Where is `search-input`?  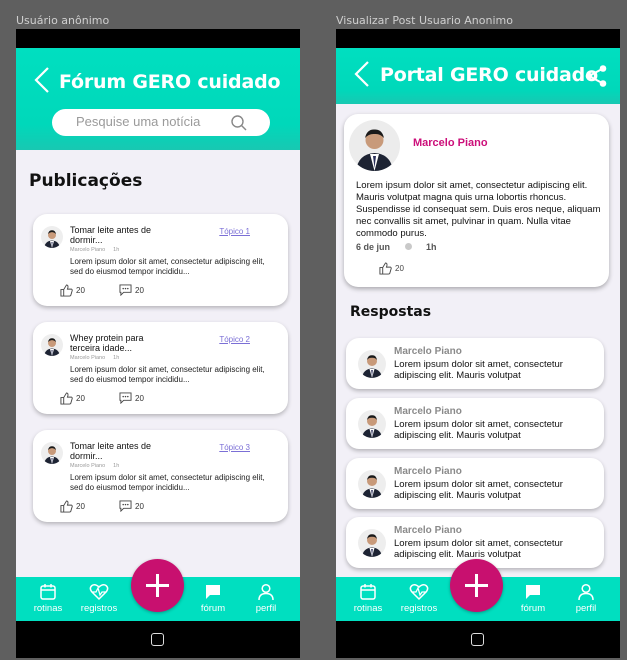
search-input is located at coordinates (151, 121).